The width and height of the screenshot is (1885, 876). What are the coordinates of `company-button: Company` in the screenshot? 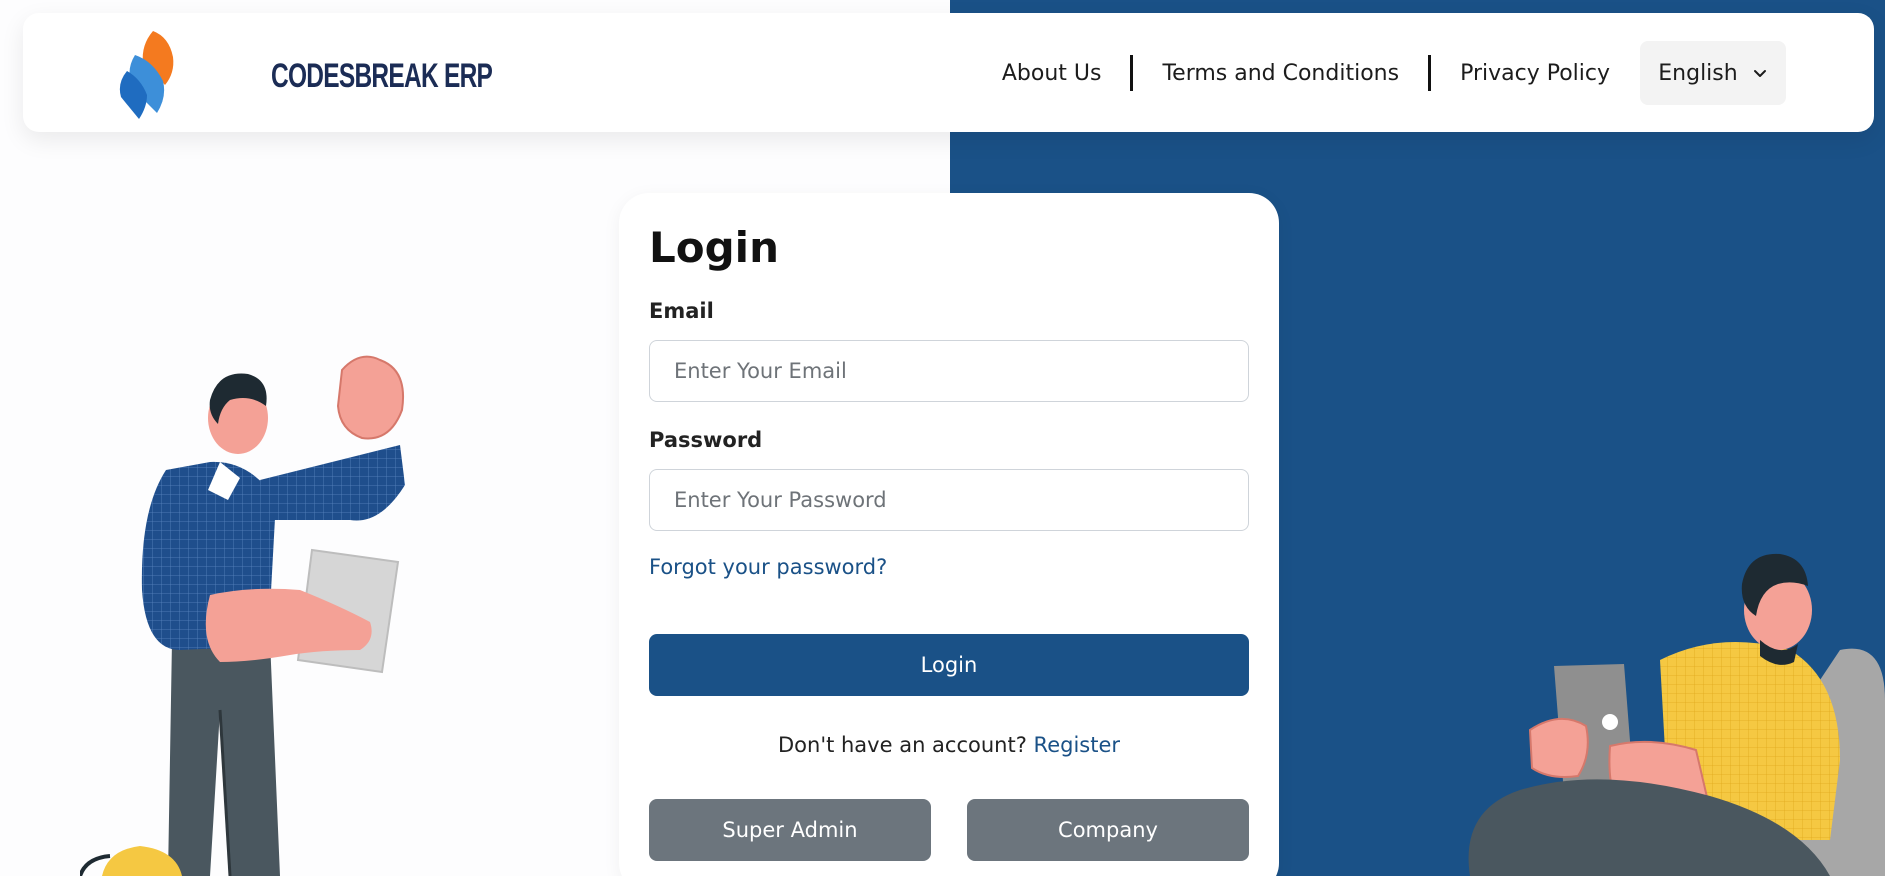 It's located at (1108, 830).